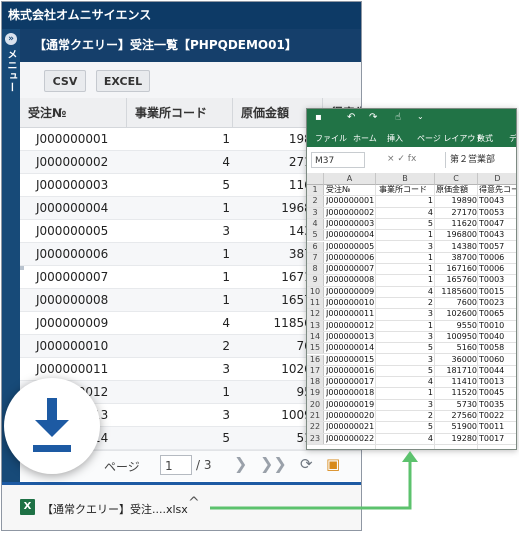  I want to click on connector-arrow, so click(314, 480).